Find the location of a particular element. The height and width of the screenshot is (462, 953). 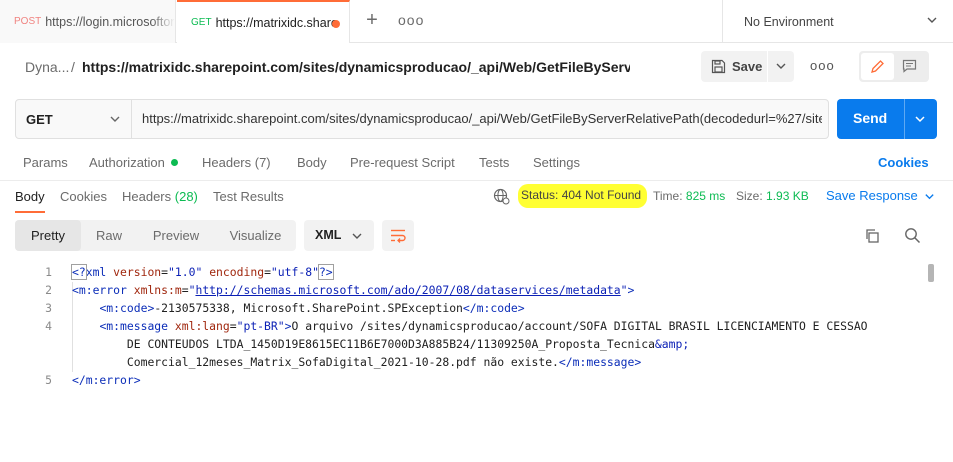

line-number: 5 is located at coordinates (48, 380).